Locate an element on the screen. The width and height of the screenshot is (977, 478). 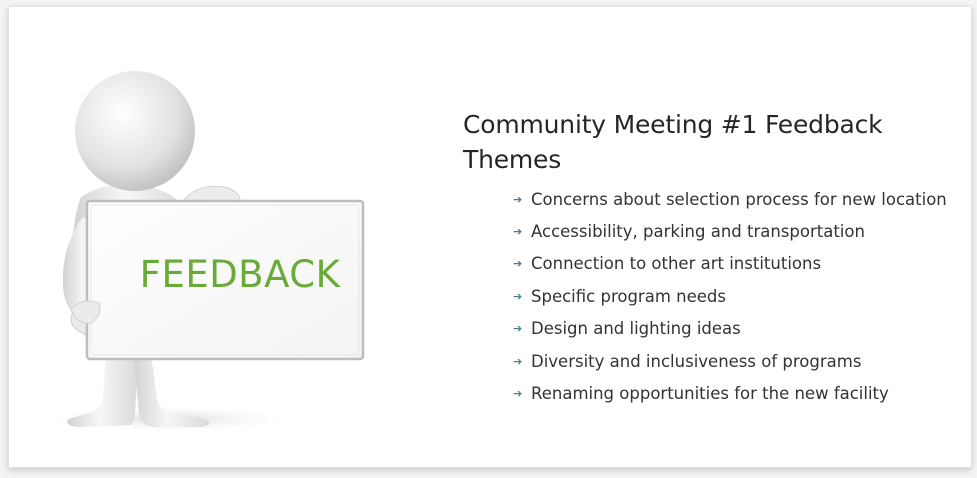
list-item: ➔ Connection to other art institutions is located at coordinates (730, 264).